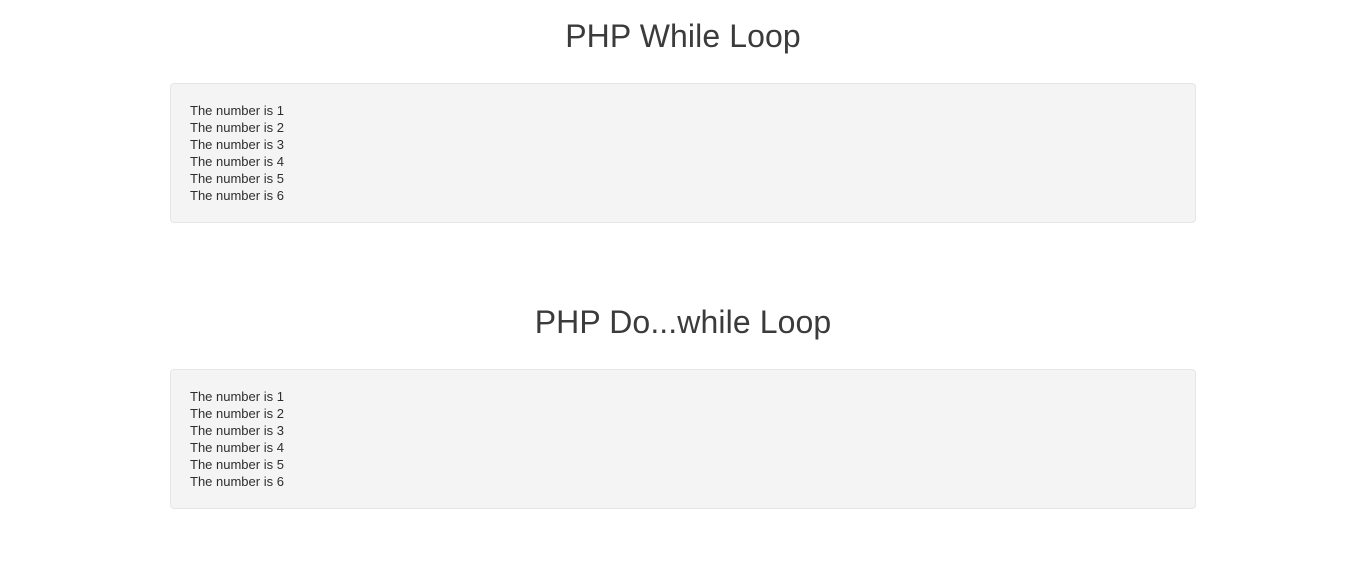 This screenshot has height=576, width=1366. I want to click on page-title-while-loop: PHP While Loop, so click(683, 36).